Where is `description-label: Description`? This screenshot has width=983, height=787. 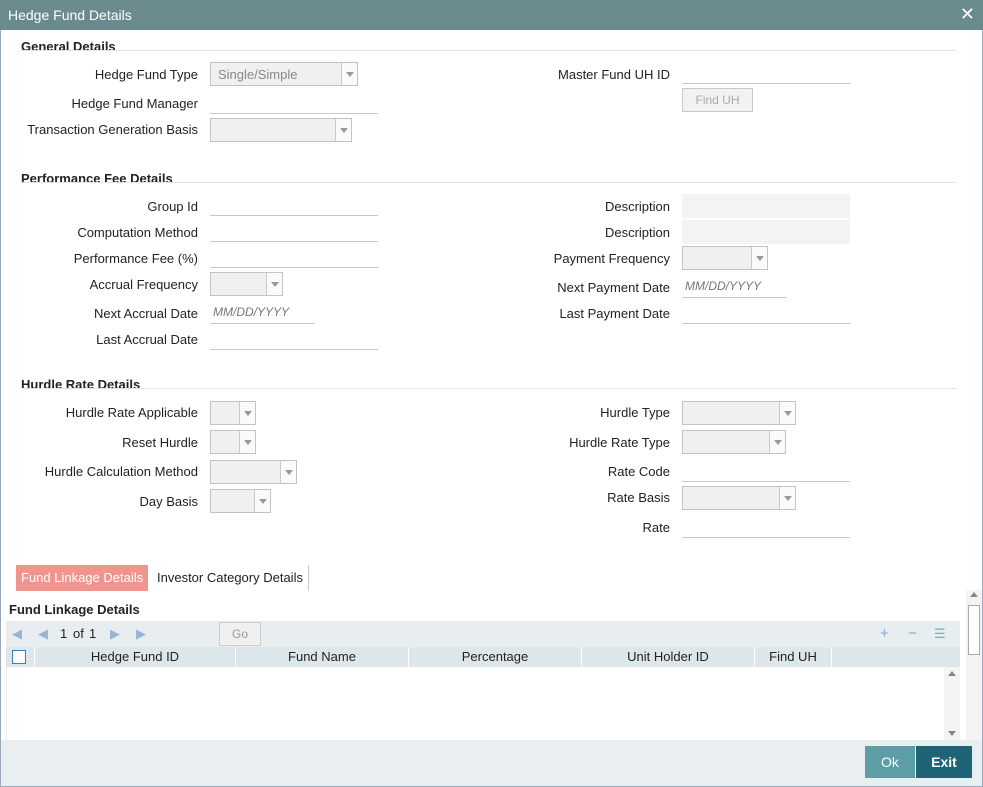 description-label: Description is located at coordinates (637, 206).